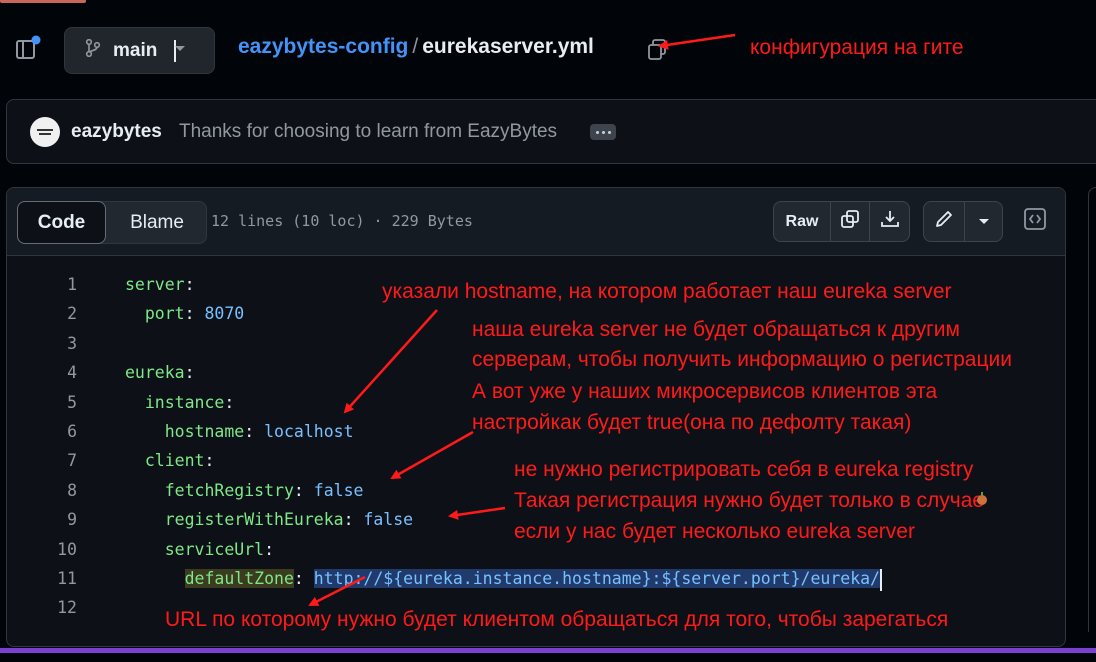 The height and width of the screenshot is (662, 1096). What do you see at coordinates (93, 50) in the screenshot?
I see `git-branch-icon` at bounding box center [93, 50].